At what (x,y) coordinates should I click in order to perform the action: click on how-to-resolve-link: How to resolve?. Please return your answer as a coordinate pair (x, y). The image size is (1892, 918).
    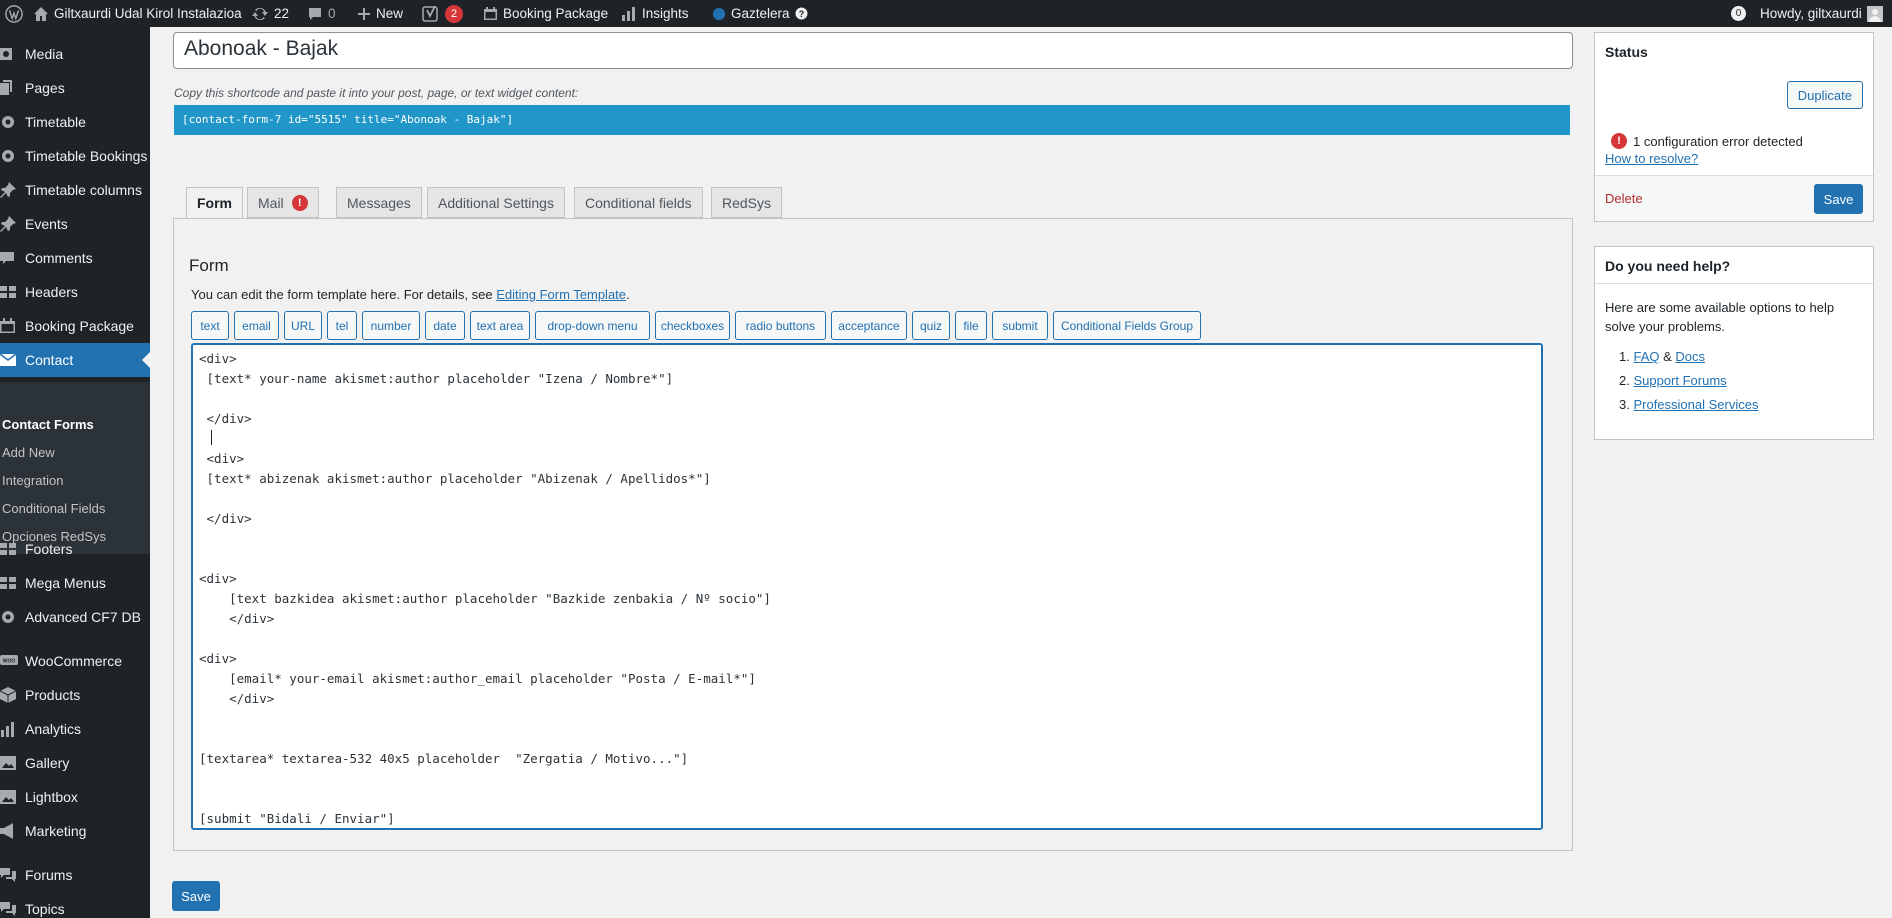
    Looking at the image, I should click on (1651, 158).